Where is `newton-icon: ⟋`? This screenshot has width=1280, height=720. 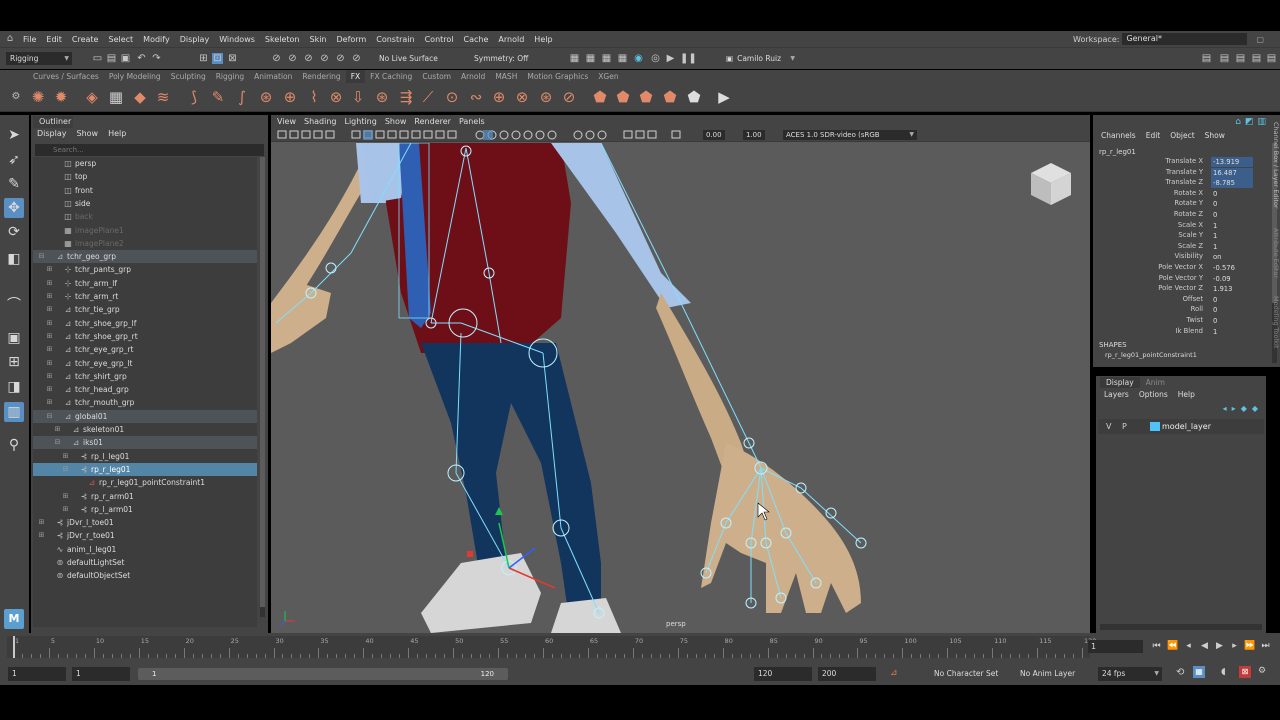
newton-icon: ⟋ is located at coordinates (428, 97).